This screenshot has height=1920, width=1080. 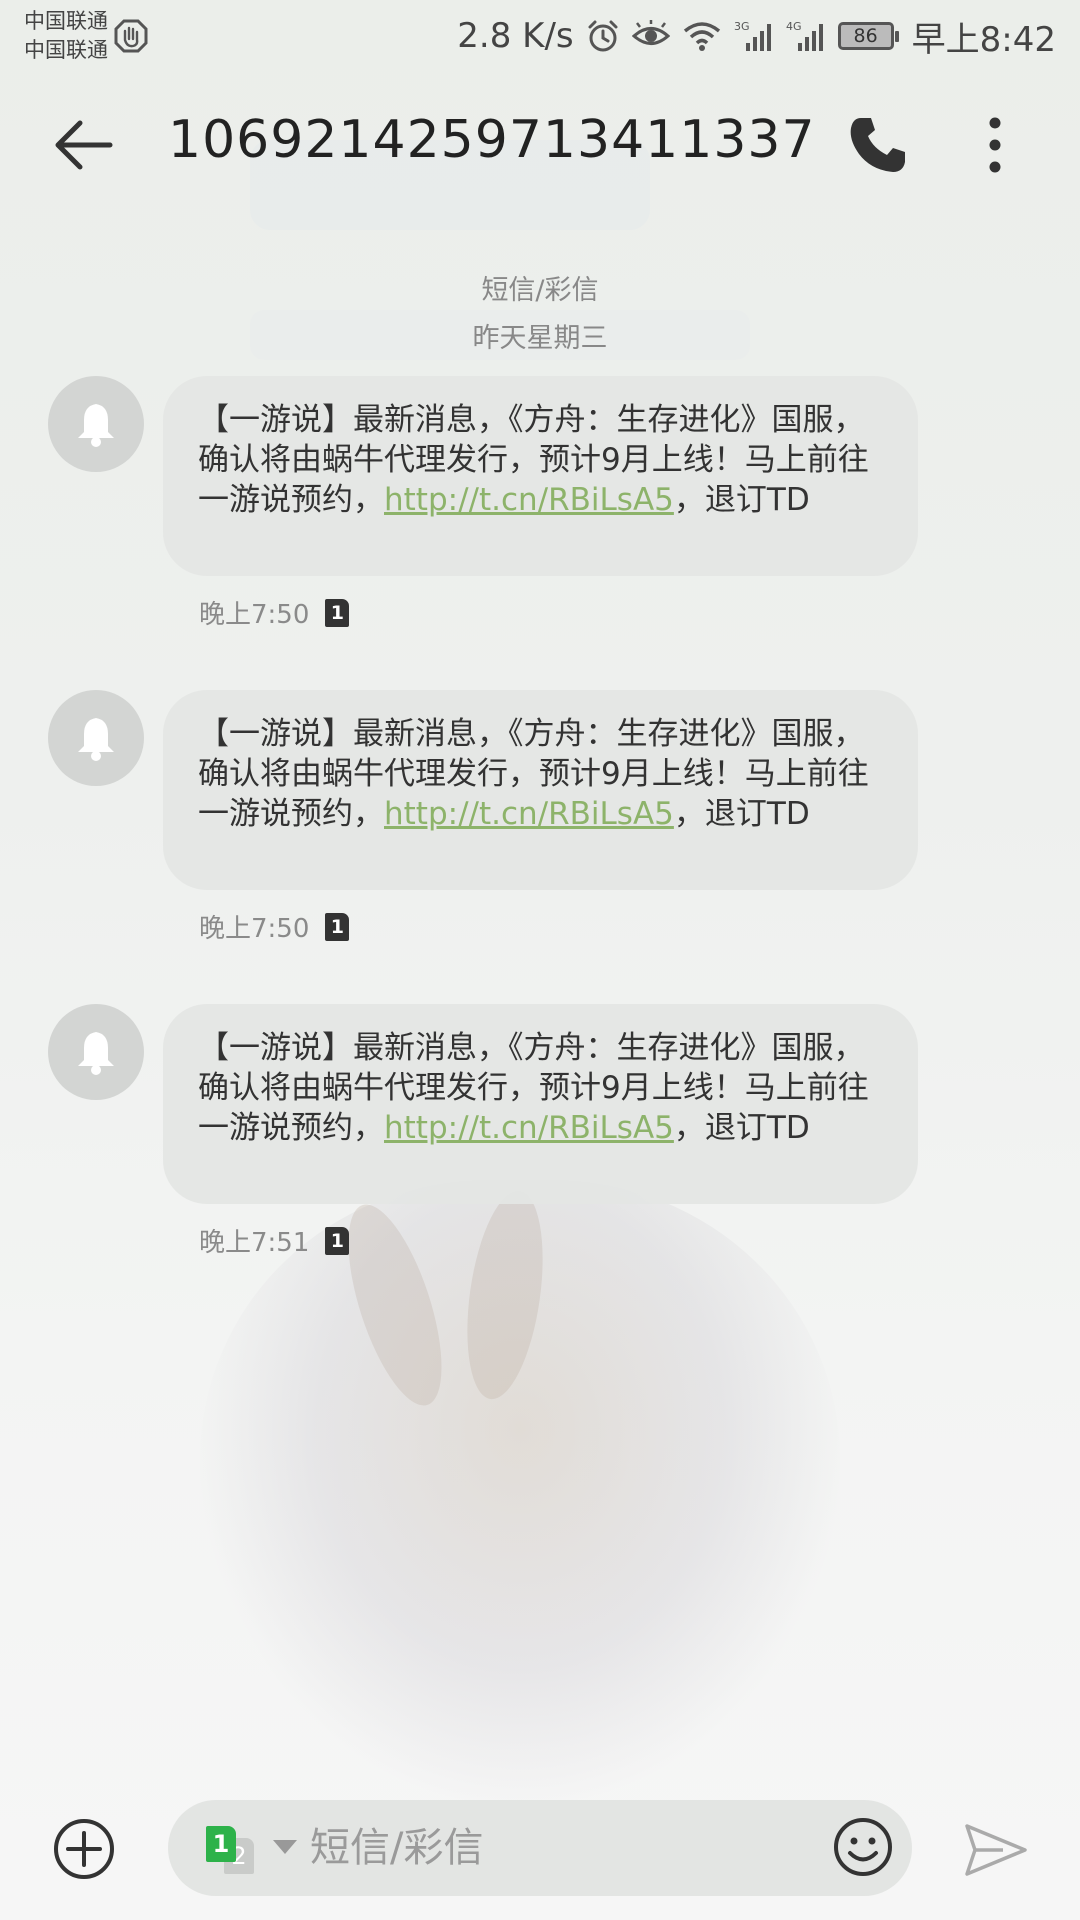 I want to click on carrier-1: 中国联通, so click(x=66, y=21).